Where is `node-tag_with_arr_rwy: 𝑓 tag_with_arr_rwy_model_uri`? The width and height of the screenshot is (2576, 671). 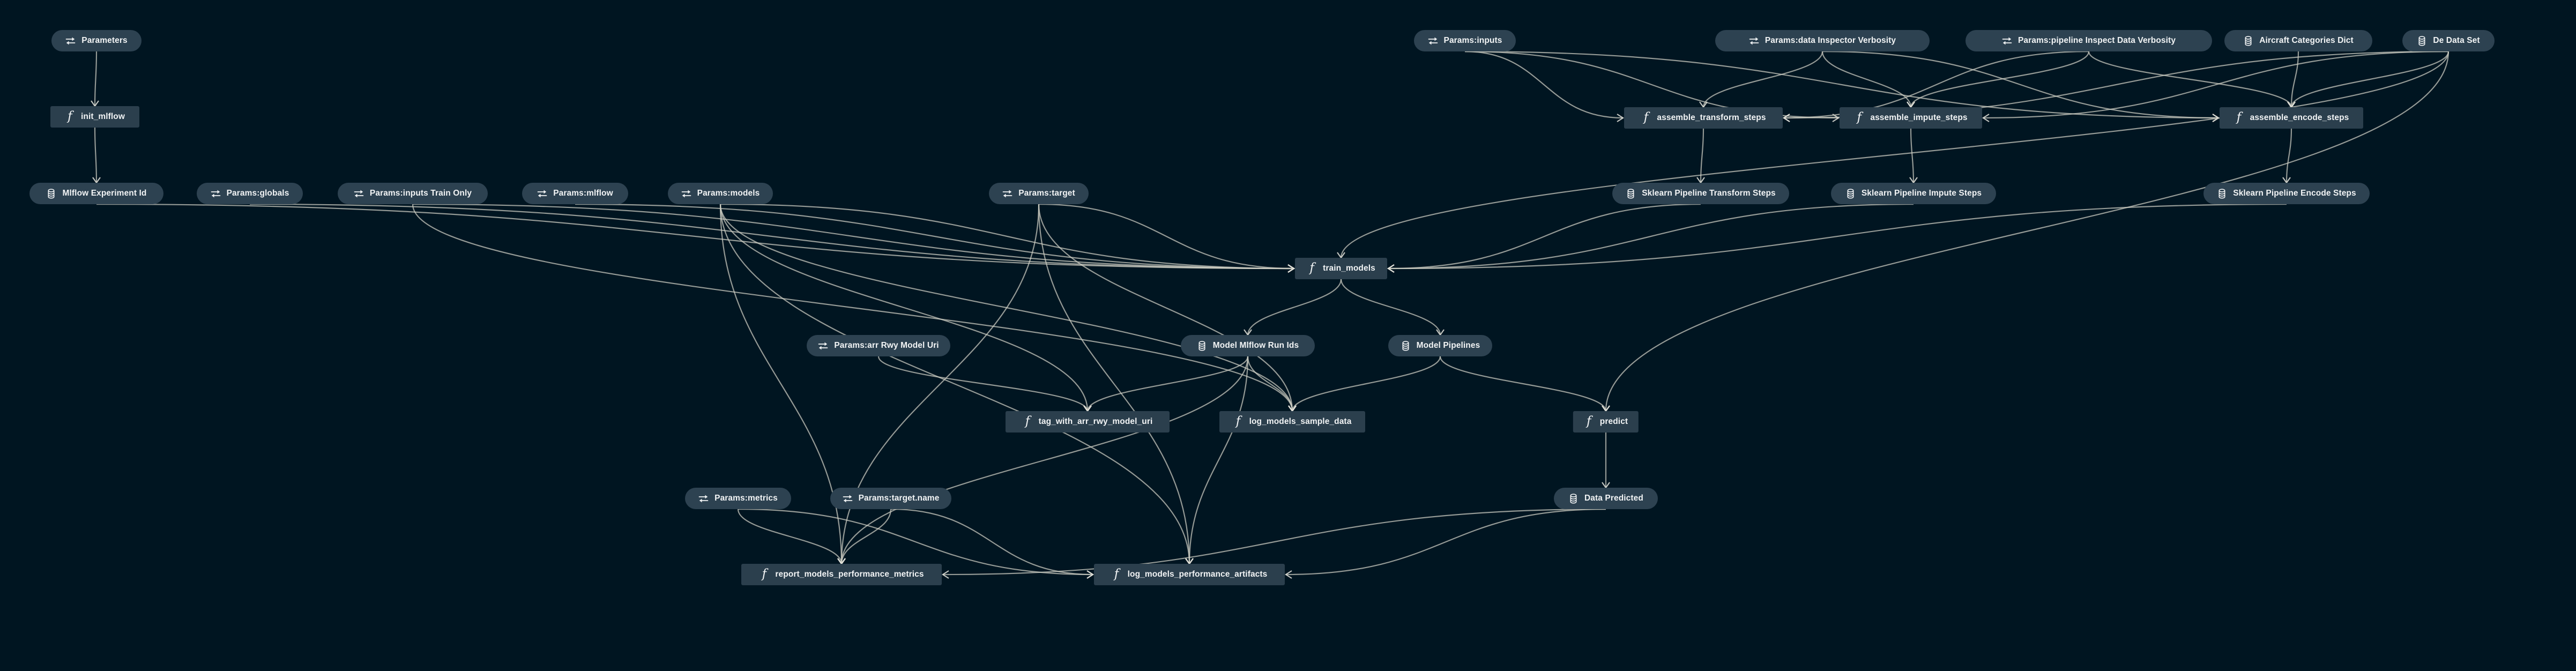
node-tag_with_arr_rwy: 𝑓 tag_with_arr_rwy_model_uri is located at coordinates (1088, 422).